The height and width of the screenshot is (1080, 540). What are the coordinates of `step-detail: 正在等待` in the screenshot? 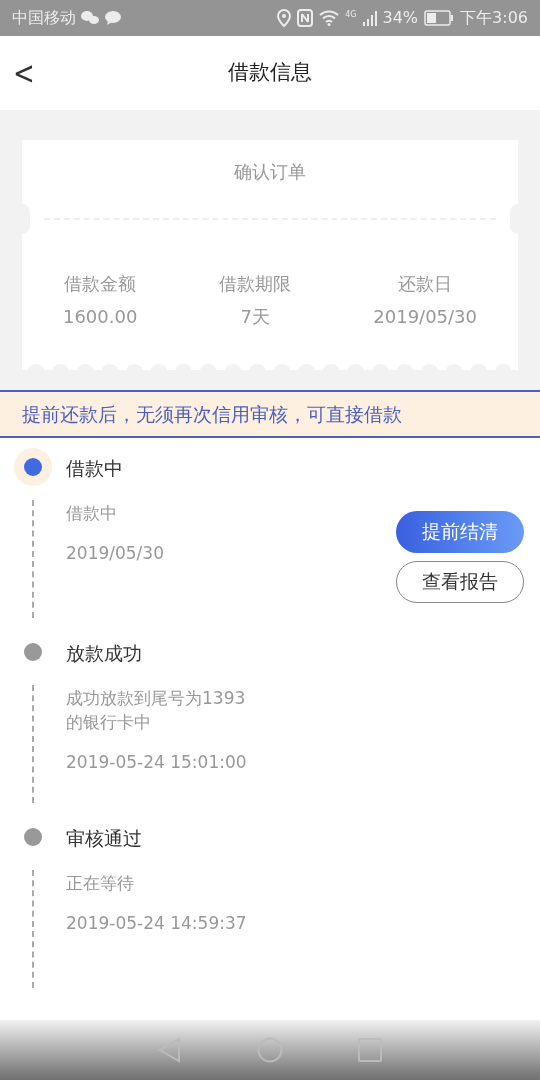 It's located at (100, 883).